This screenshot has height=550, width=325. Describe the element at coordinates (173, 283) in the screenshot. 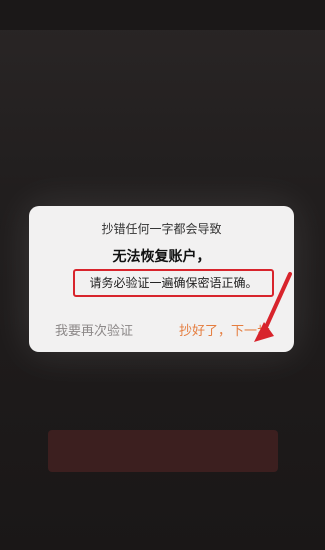

I see `dialog-highlighted-instruction: 请务必验证一遍确保密语正确。` at that location.